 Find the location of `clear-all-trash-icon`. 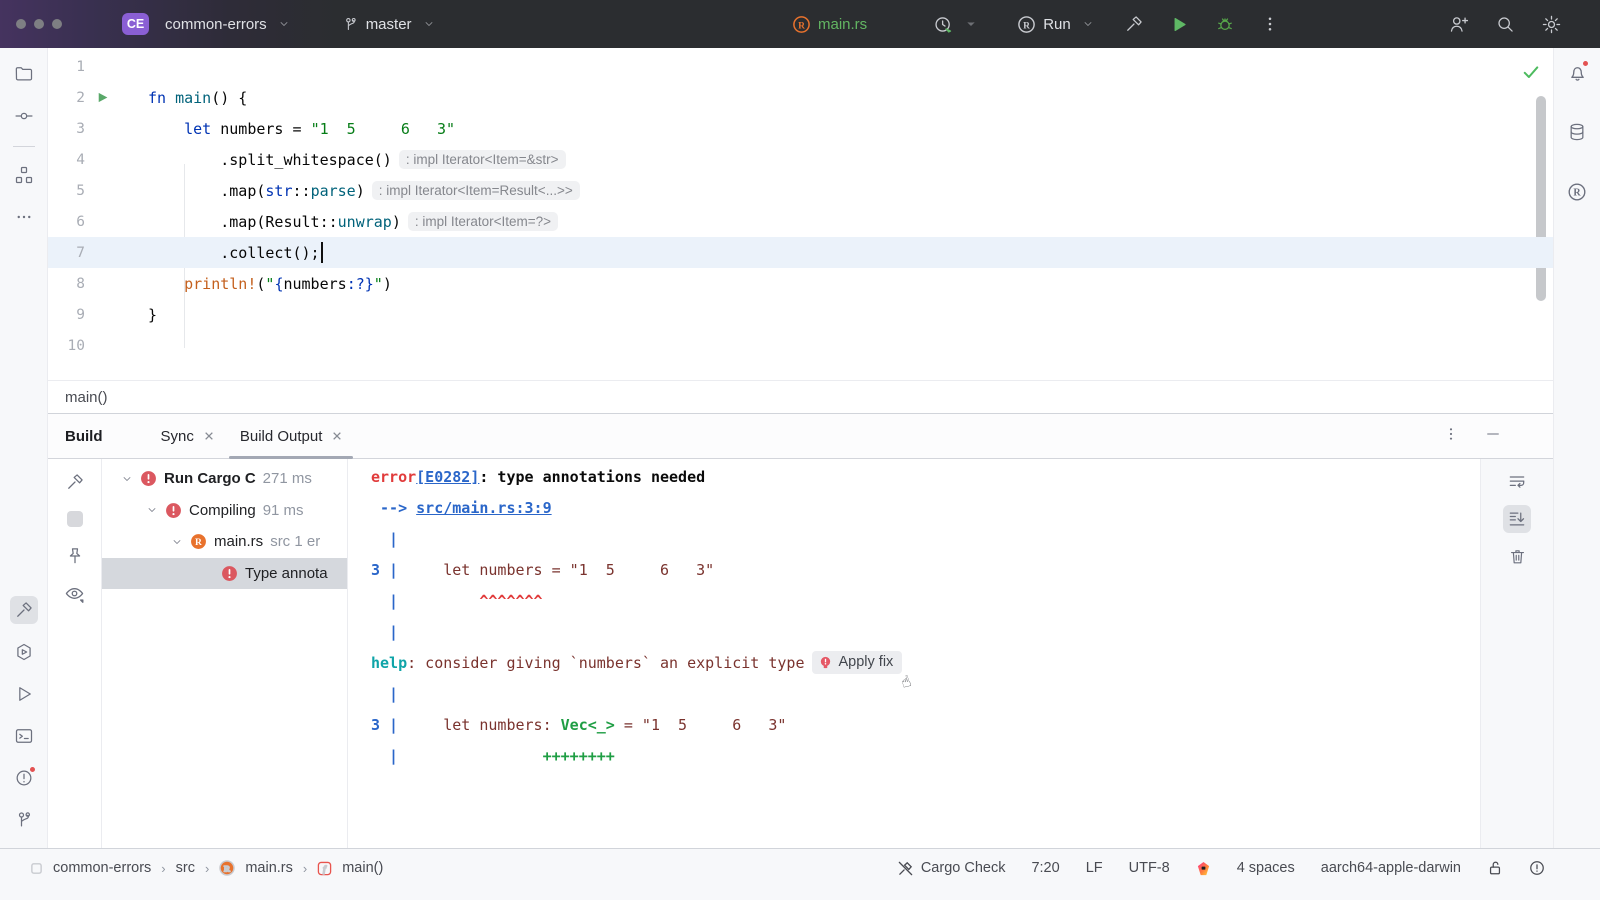

clear-all-trash-icon is located at coordinates (1517, 556).